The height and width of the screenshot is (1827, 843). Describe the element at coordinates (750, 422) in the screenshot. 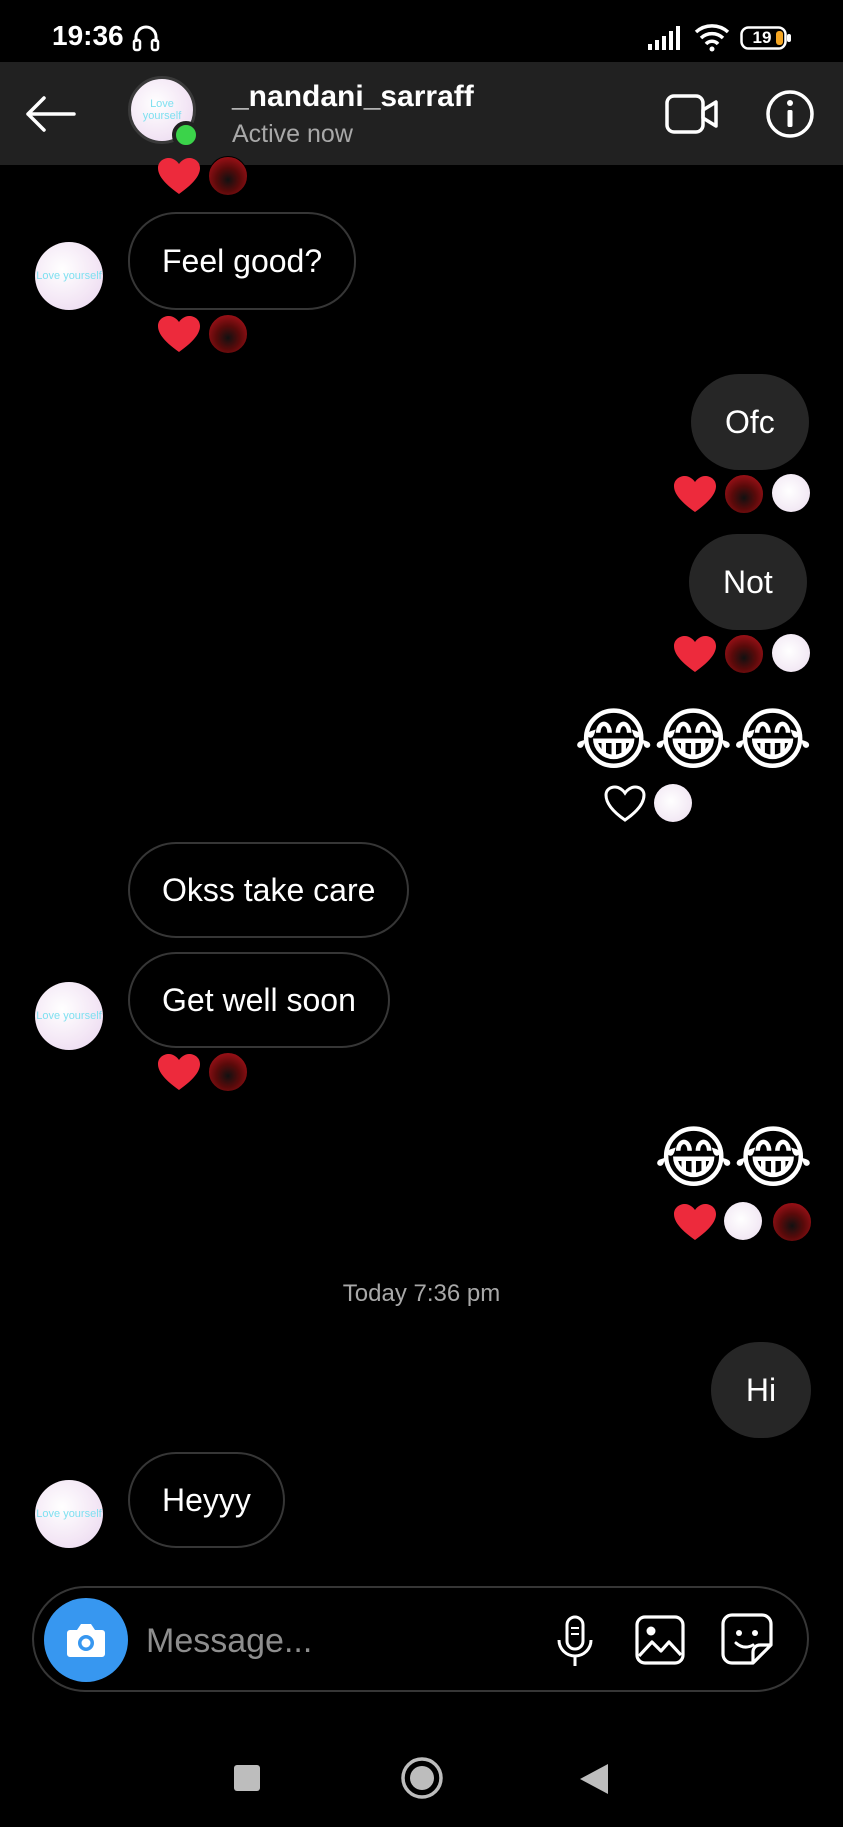

I see `message-bubble-sent: Ofc` at that location.